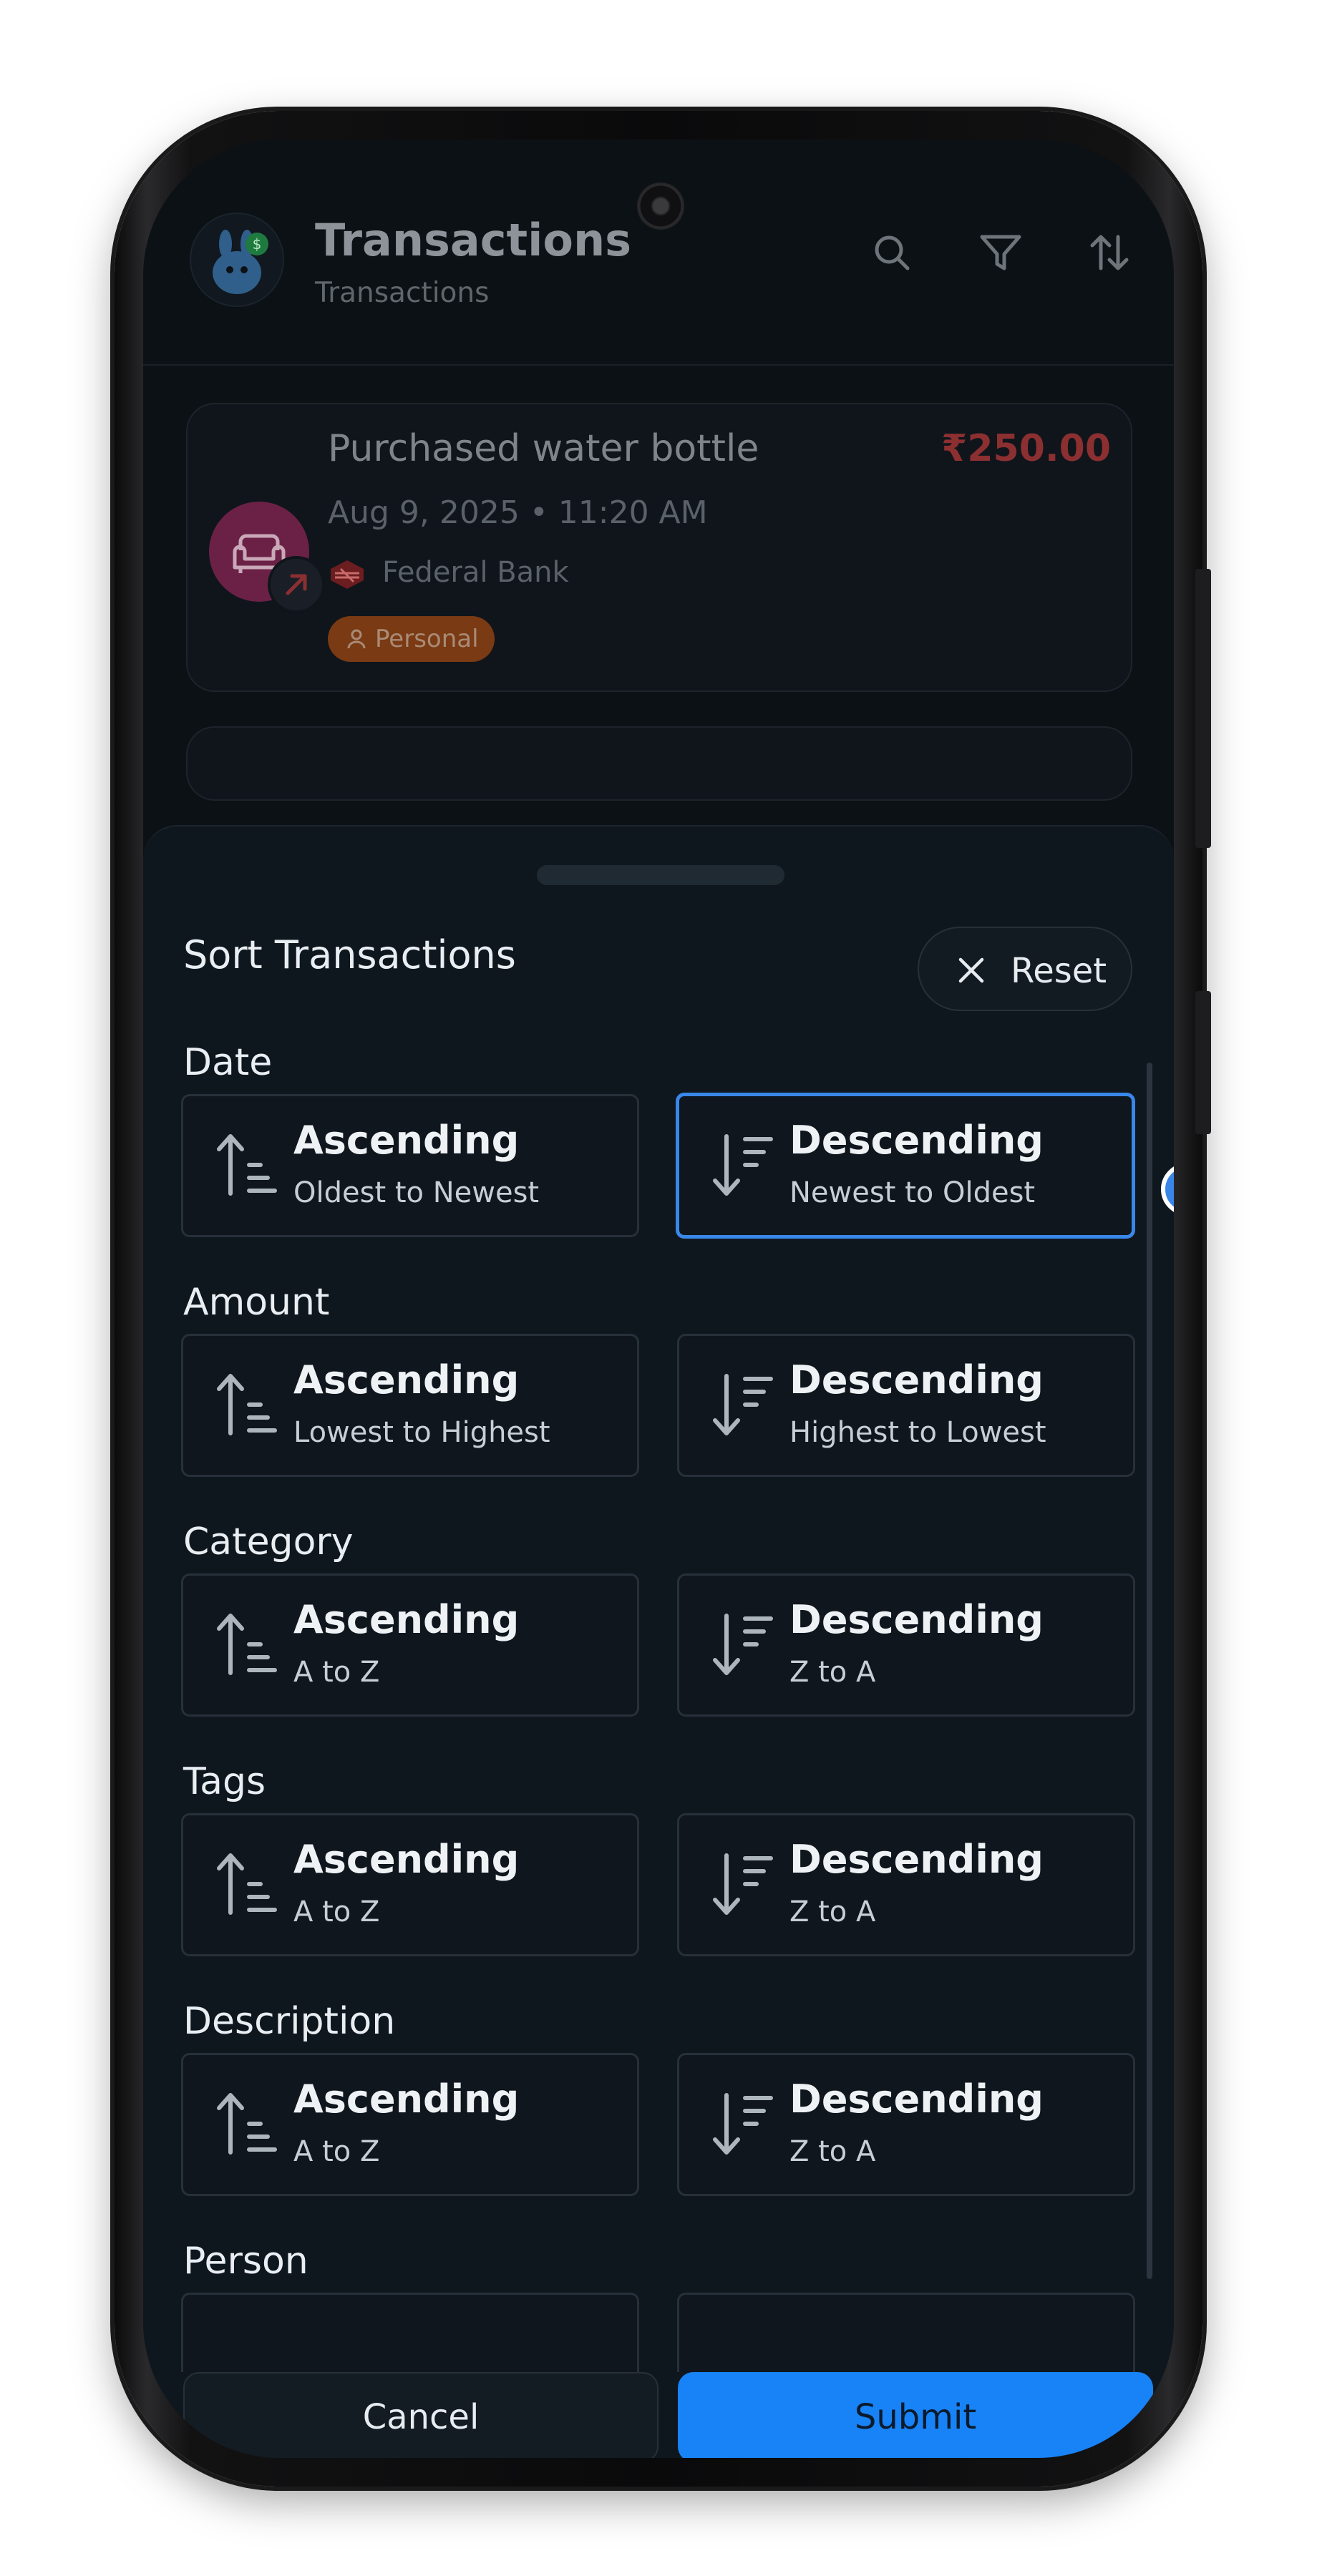 Image resolution: width=1317 pixels, height=2576 pixels. What do you see at coordinates (1109, 252) in the screenshot?
I see `sort-icon` at bounding box center [1109, 252].